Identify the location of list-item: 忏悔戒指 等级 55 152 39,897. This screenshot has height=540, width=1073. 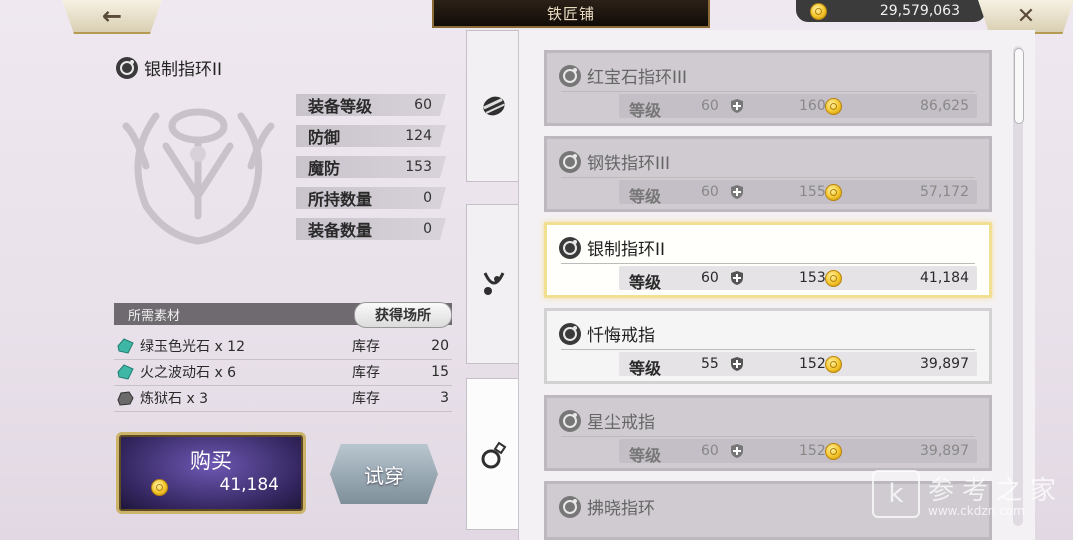
(768, 346).